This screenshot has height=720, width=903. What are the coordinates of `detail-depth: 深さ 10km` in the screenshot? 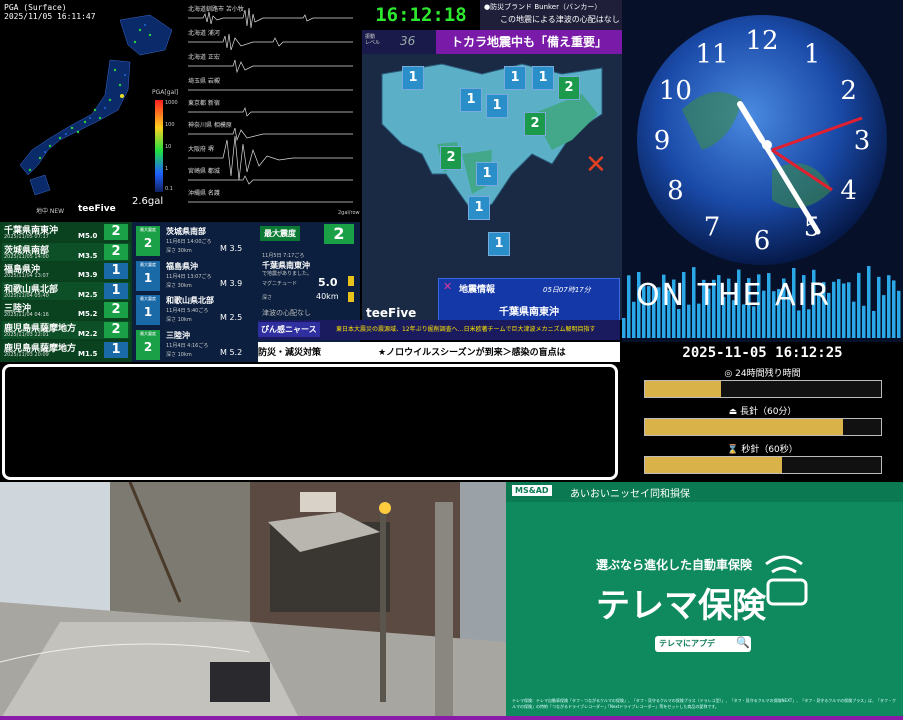 It's located at (179, 354).